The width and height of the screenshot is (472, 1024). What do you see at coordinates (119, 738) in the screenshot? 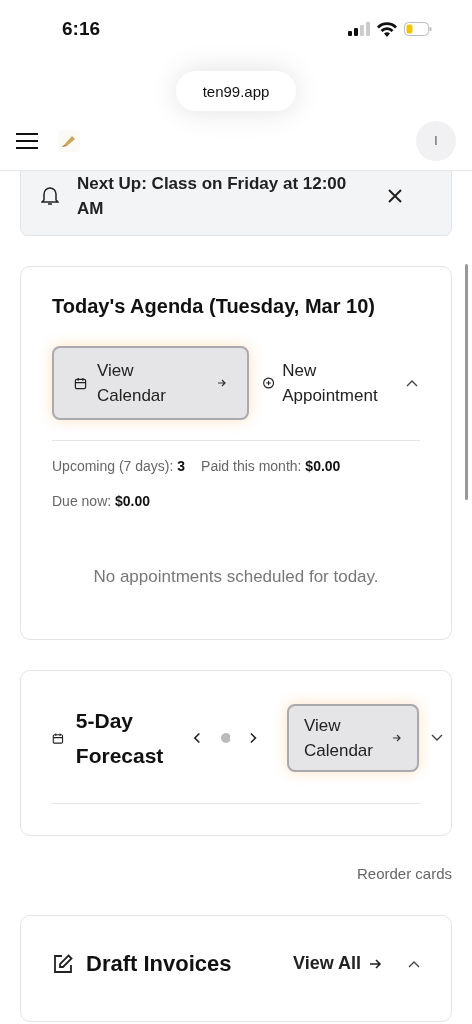
I see `card-title: 5-Day Forecast` at bounding box center [119, 738].